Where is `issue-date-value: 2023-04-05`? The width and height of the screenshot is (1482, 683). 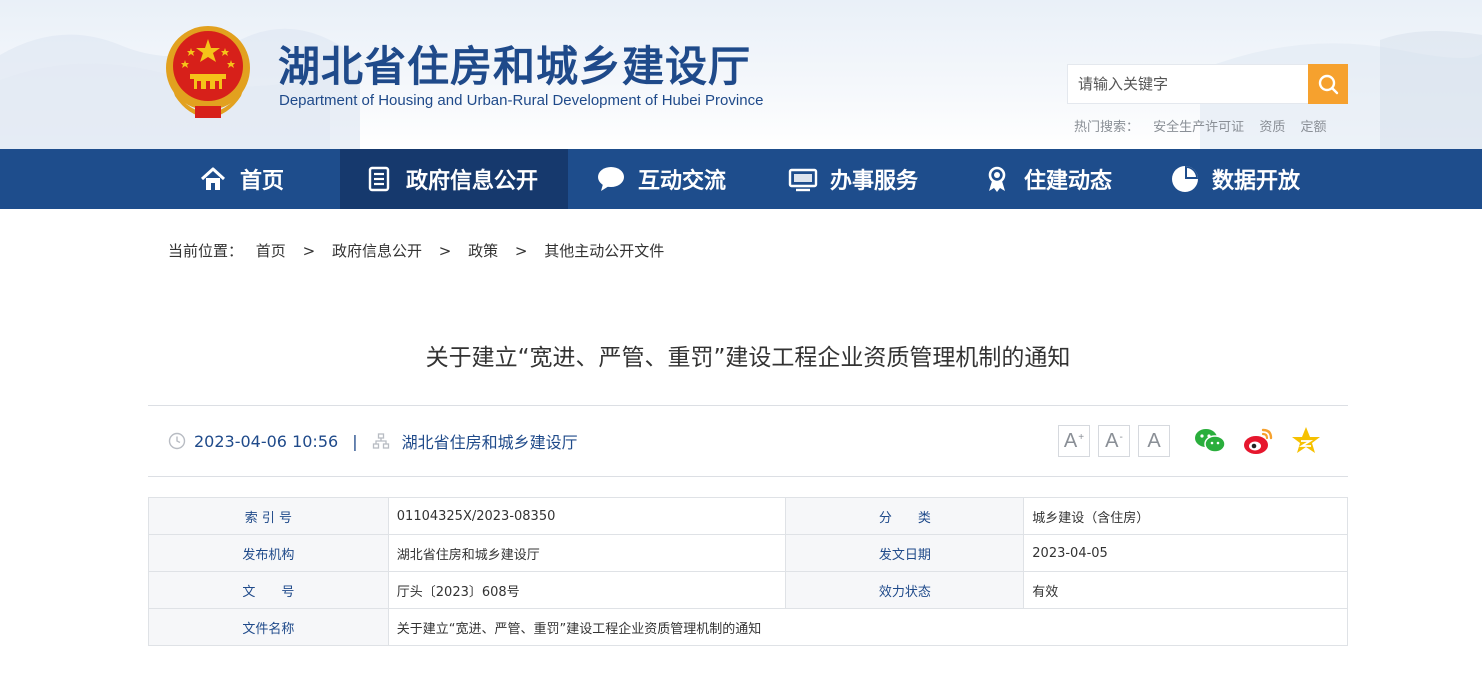 issue-date-value: 2023-04-05 is located at coordinates (1185, 553).